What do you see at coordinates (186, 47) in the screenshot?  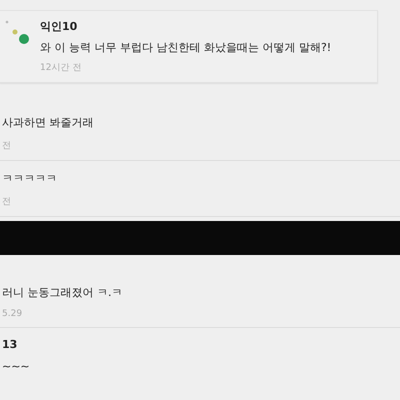 I see `comment-text: 와 이 능력 너무 부럽다 남친한테 화났을때는 어떻게 말해?!` at bounding box center [186, 47].